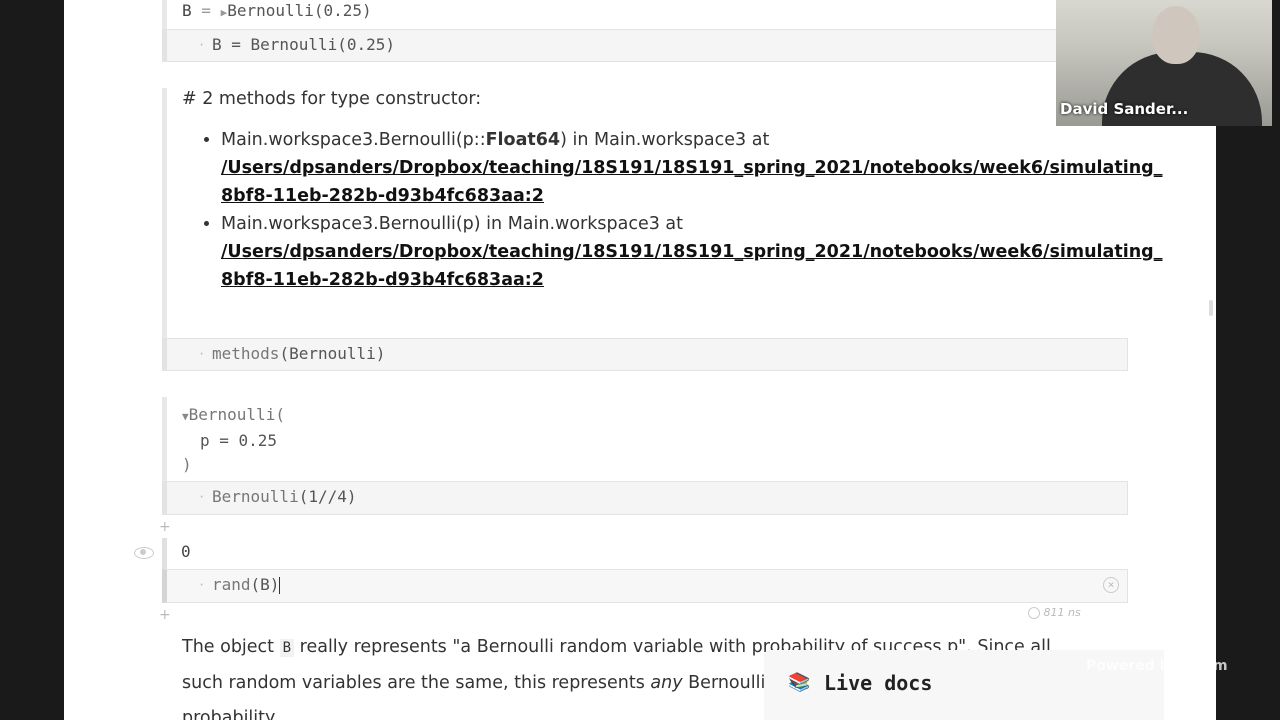 The height and width of the screenshot is (720, 1280). I want to click on code-cell-input: · Bernoulli(1//4), so click(645, 498).